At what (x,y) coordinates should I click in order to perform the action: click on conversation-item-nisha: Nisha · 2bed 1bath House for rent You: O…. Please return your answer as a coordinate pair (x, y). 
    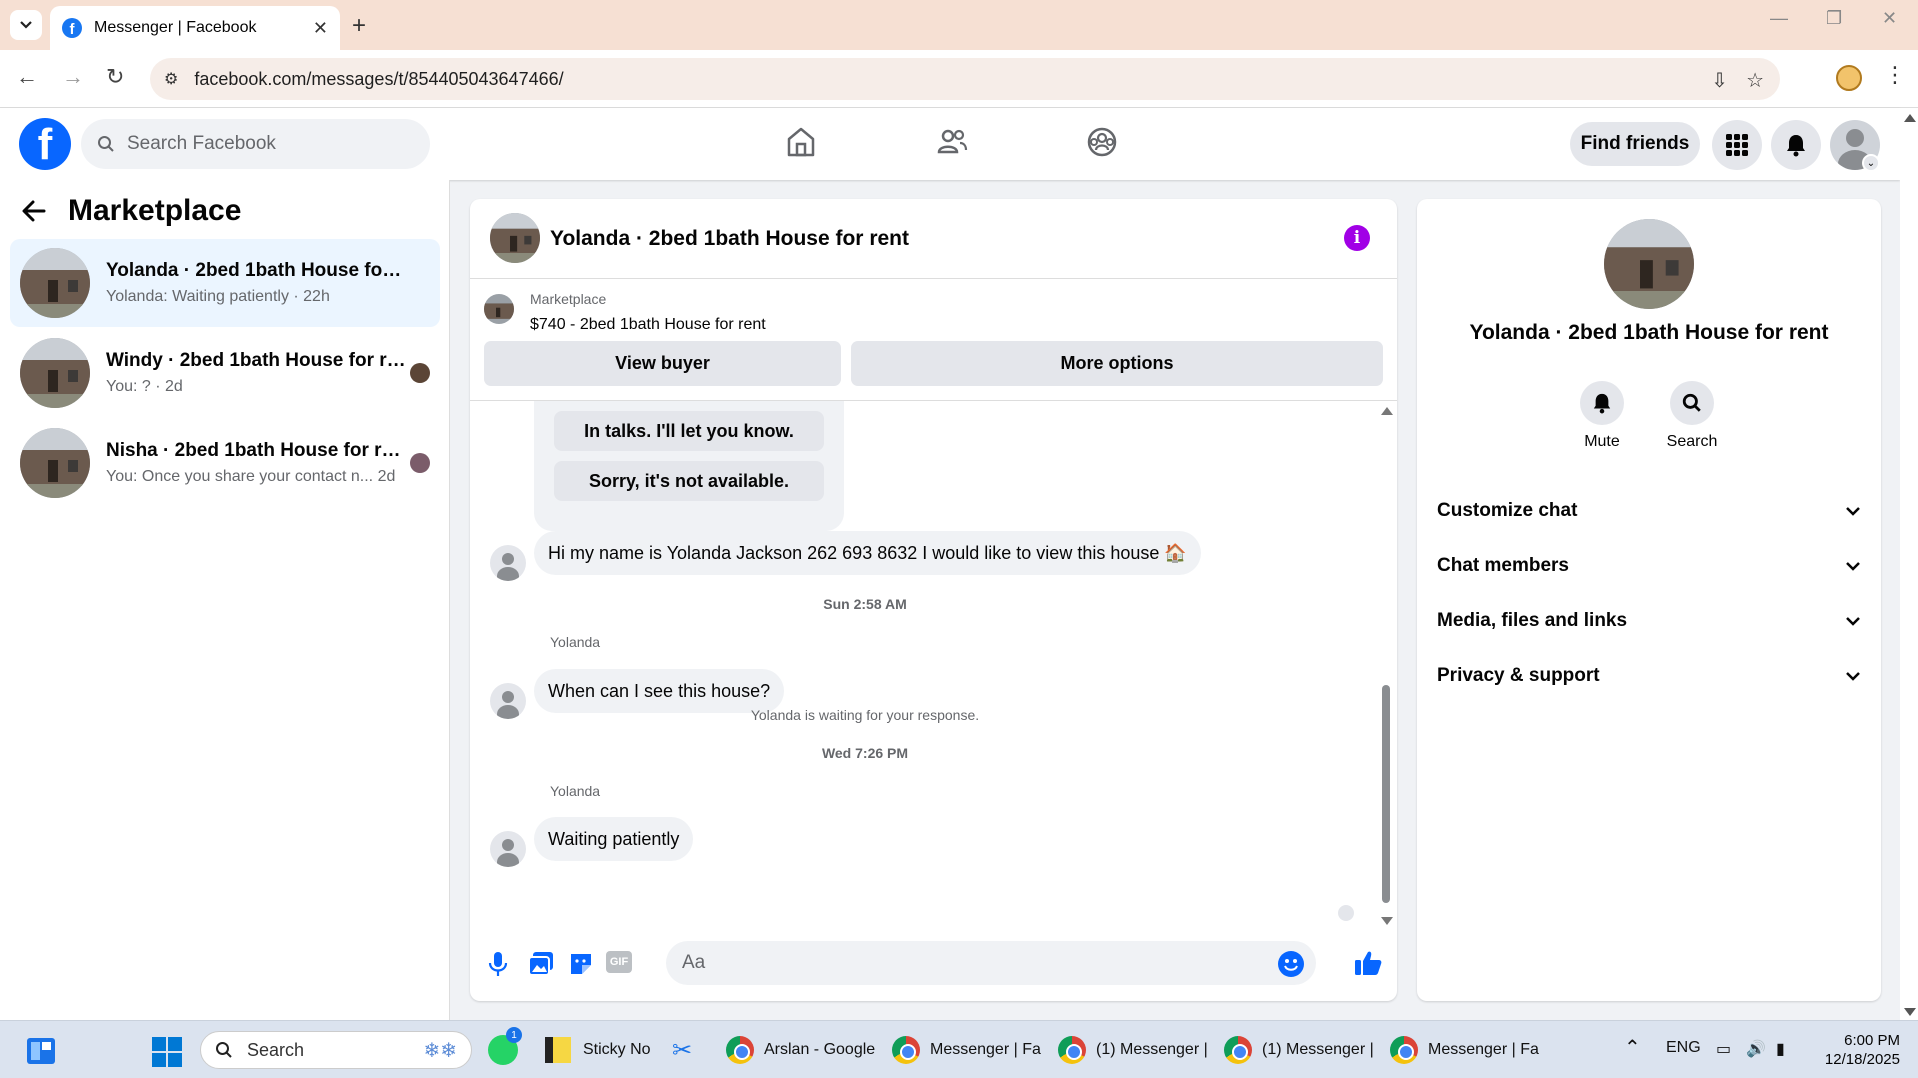
    Looking at the image, I should click on (225, 463).